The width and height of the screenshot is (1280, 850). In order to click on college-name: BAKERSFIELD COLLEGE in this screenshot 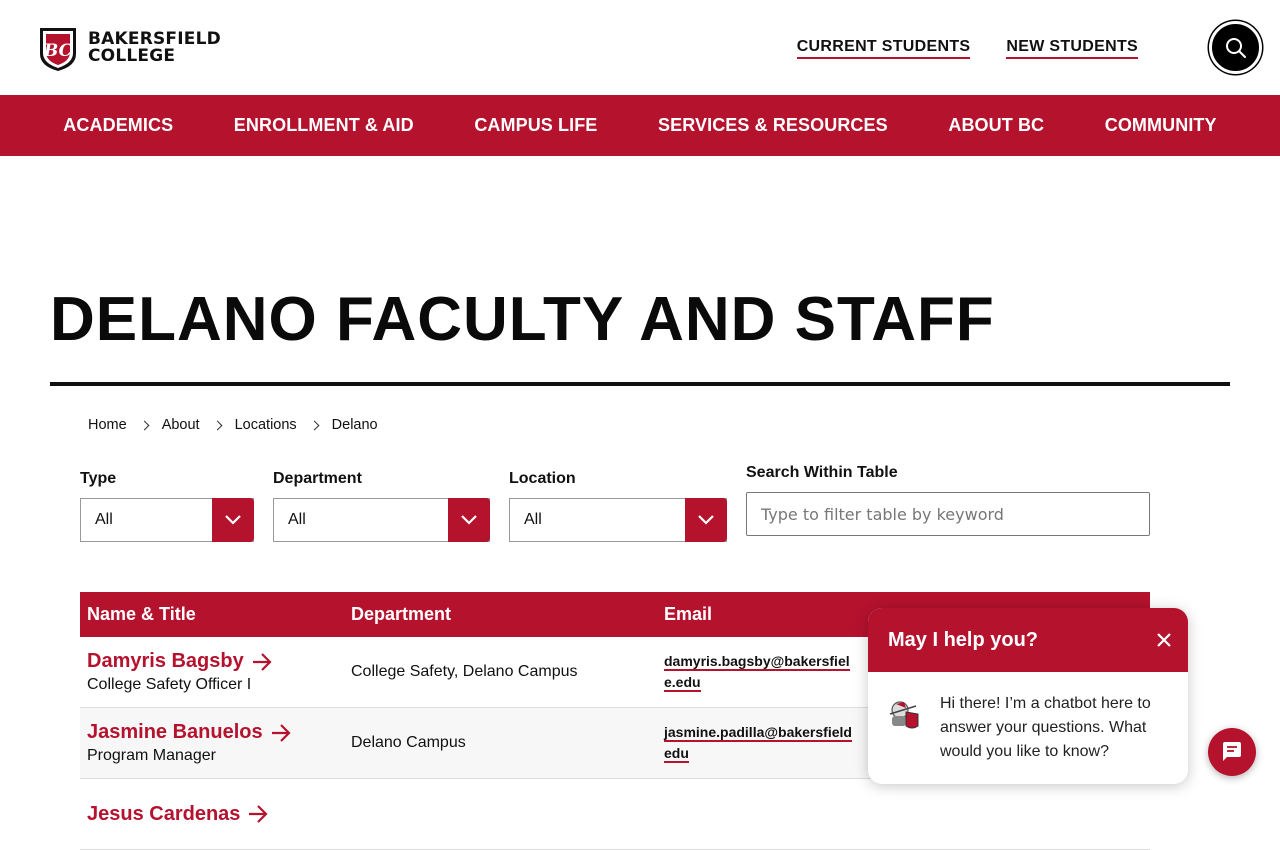, I will do `click(154, 48)`.